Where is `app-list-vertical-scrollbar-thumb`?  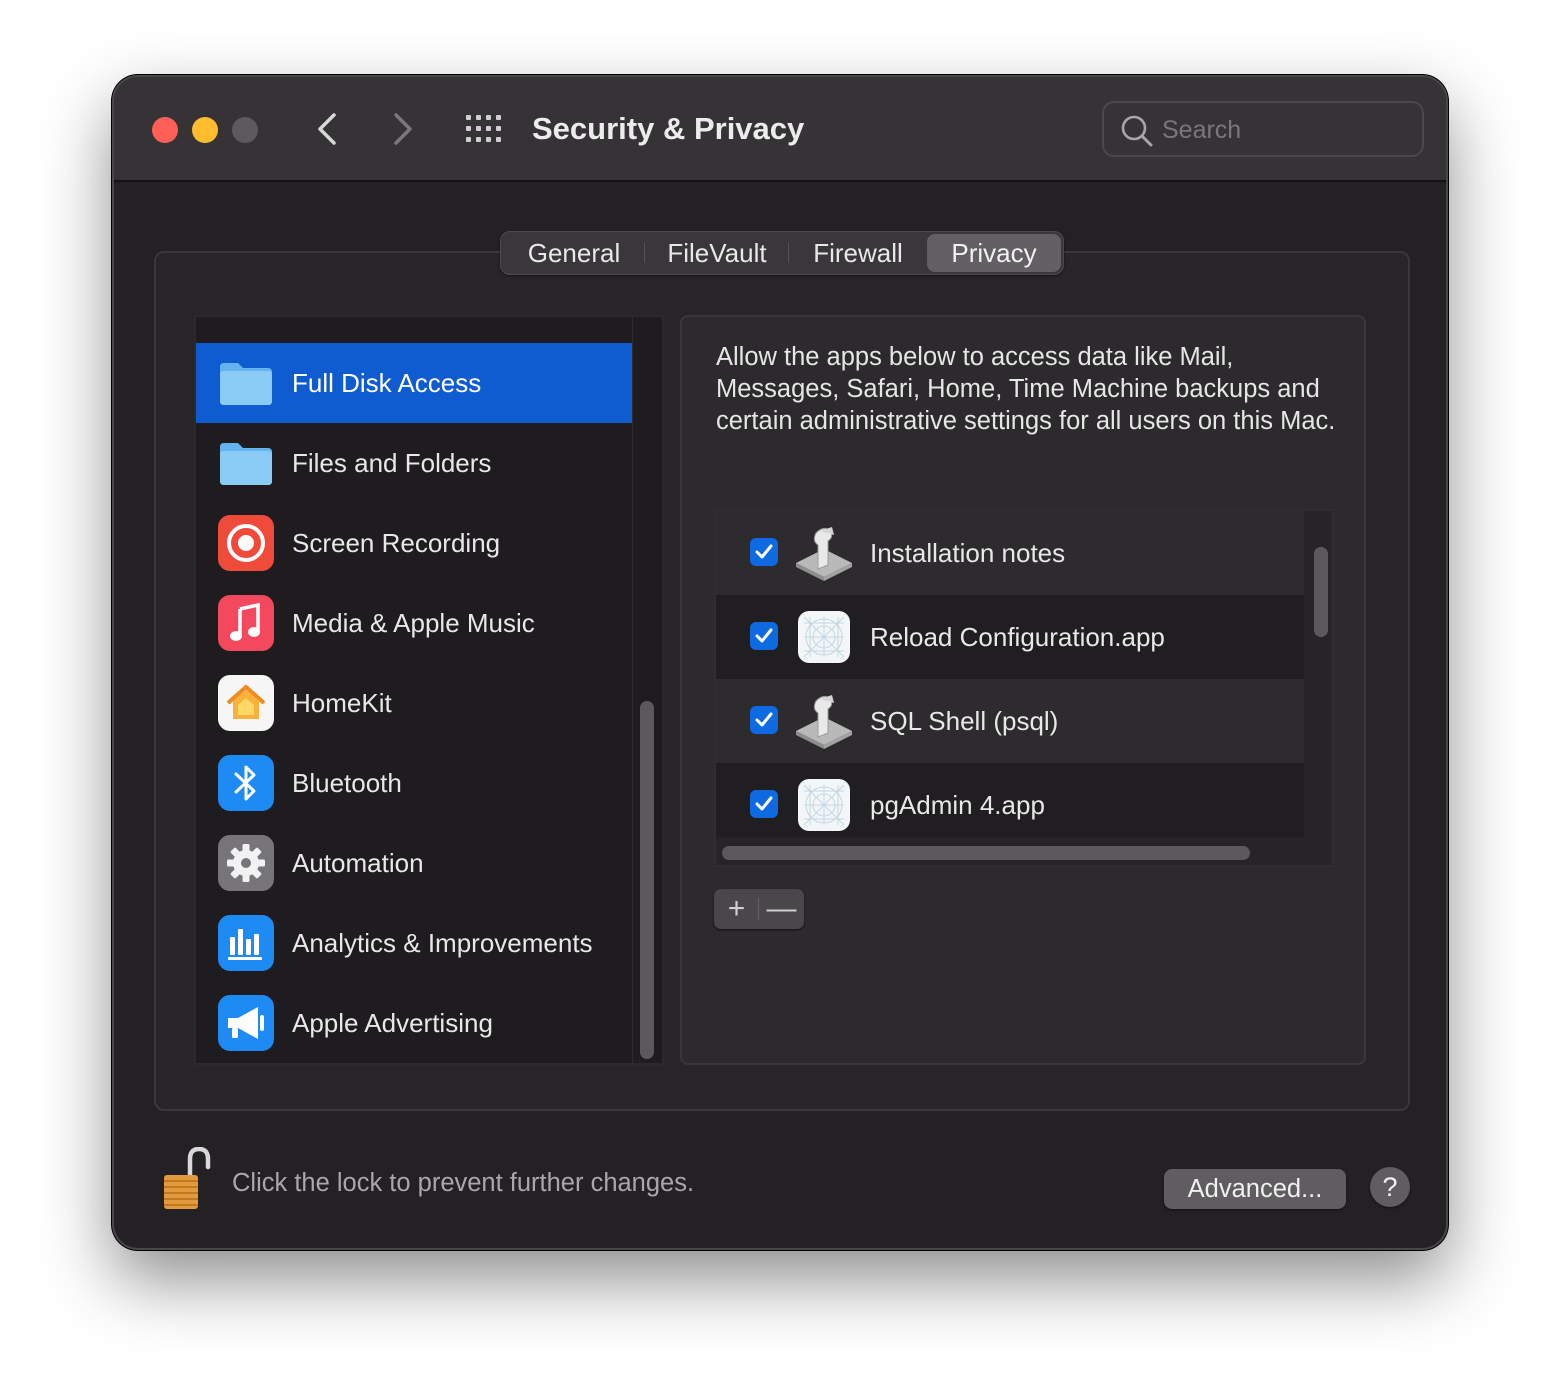
app-list-vertical-scrollbar-thumb is located at coordinates (1321, 592).